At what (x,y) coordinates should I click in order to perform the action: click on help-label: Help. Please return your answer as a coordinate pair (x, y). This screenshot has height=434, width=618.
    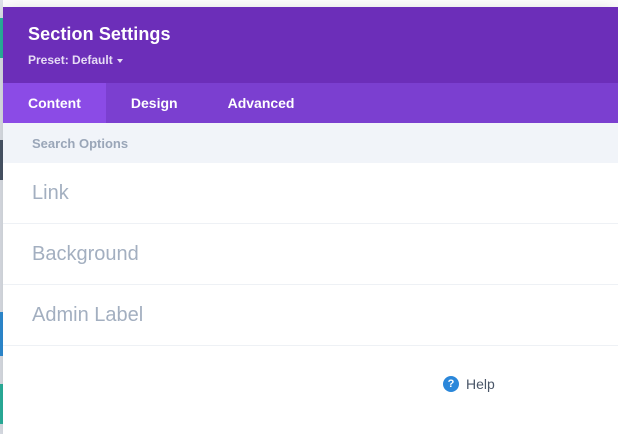
    Looking at the image, I should click on (480, 384).